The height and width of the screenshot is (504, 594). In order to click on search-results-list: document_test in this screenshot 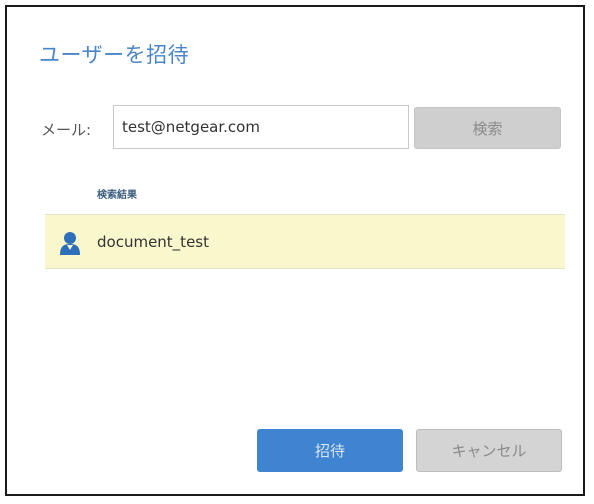, I will do `click(305, 241)`.